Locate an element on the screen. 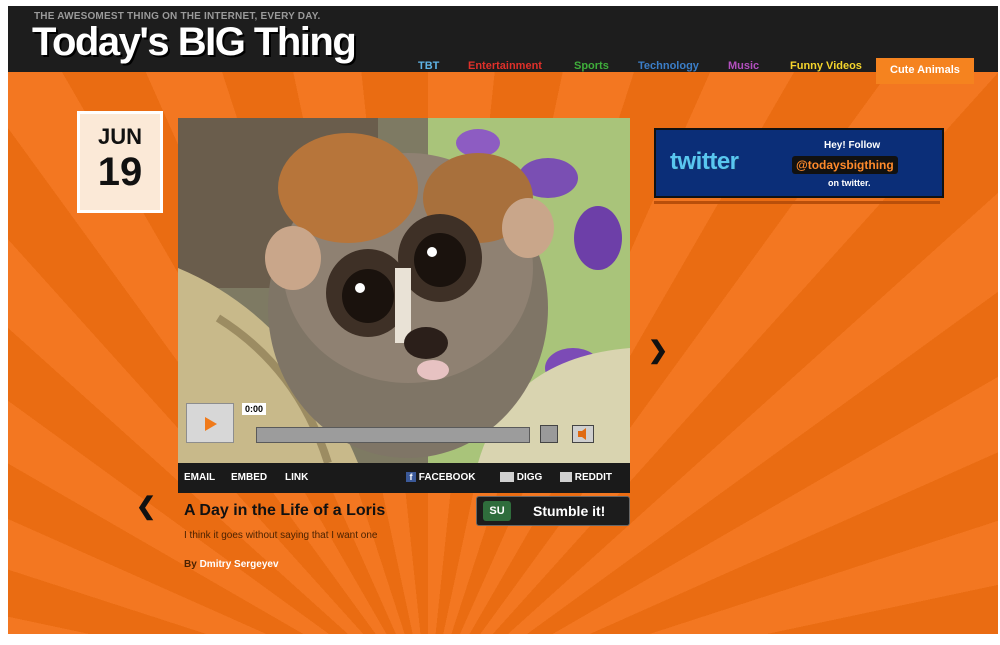  share-digg-link: DIGG is located at coordinates (521, 477).